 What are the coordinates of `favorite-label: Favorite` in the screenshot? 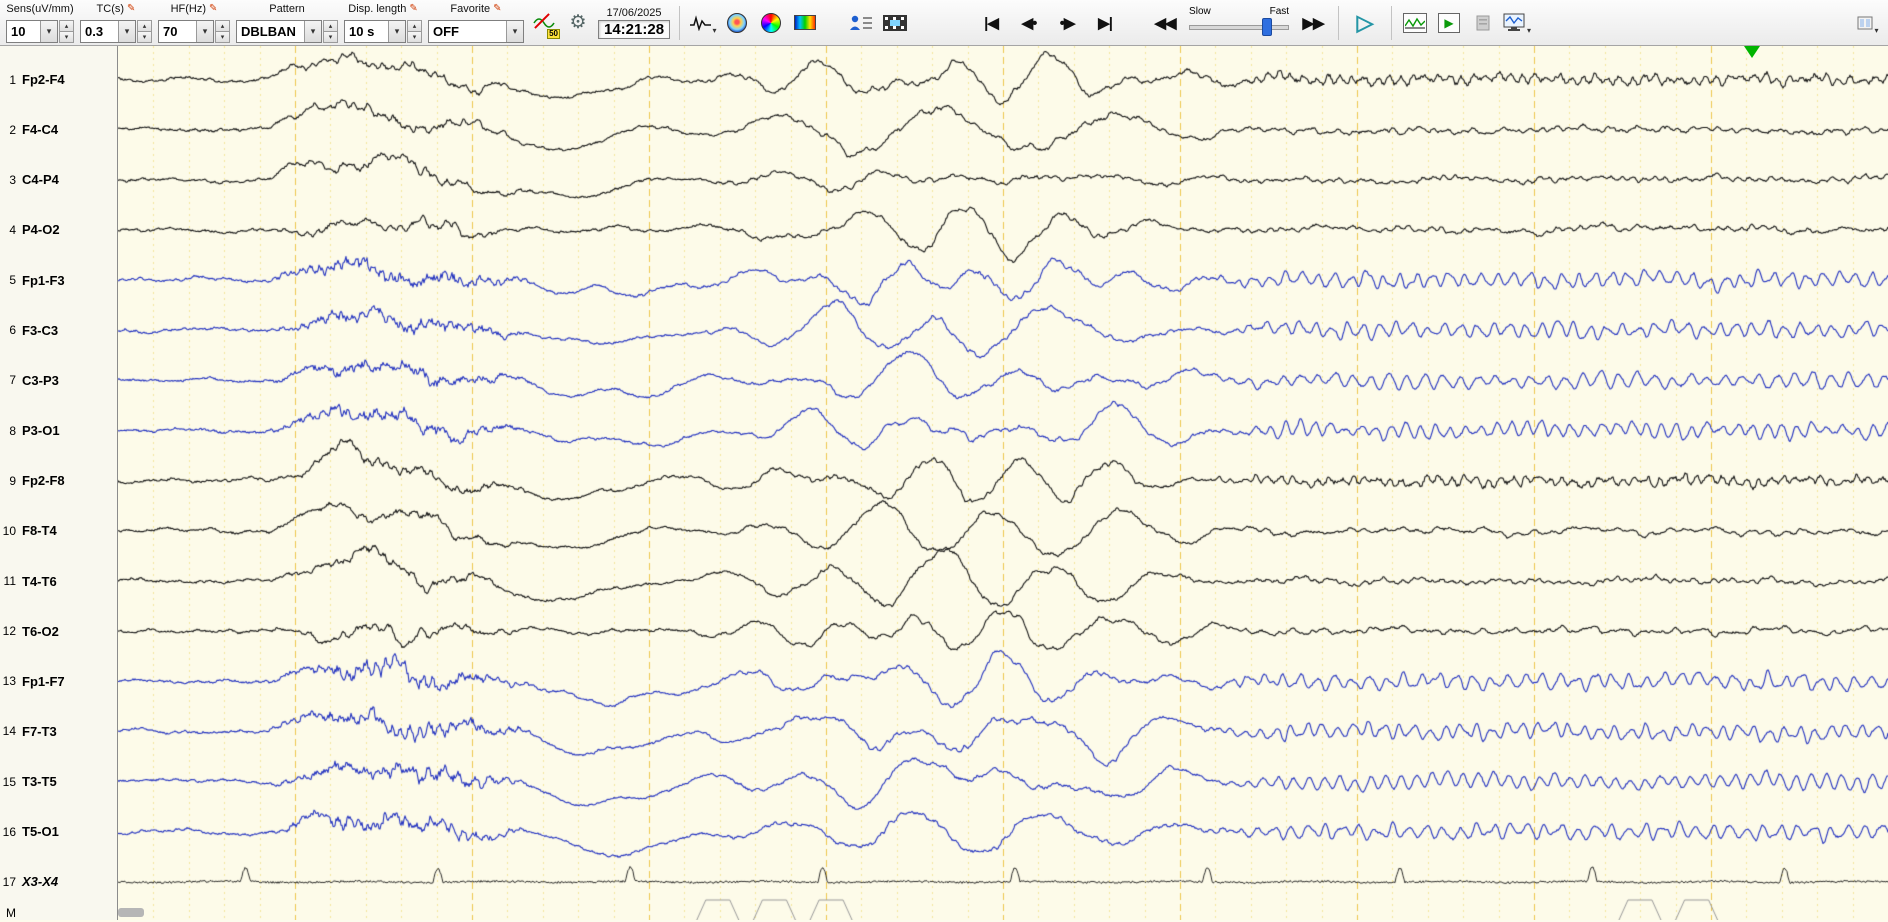 It's located at (470, 9).